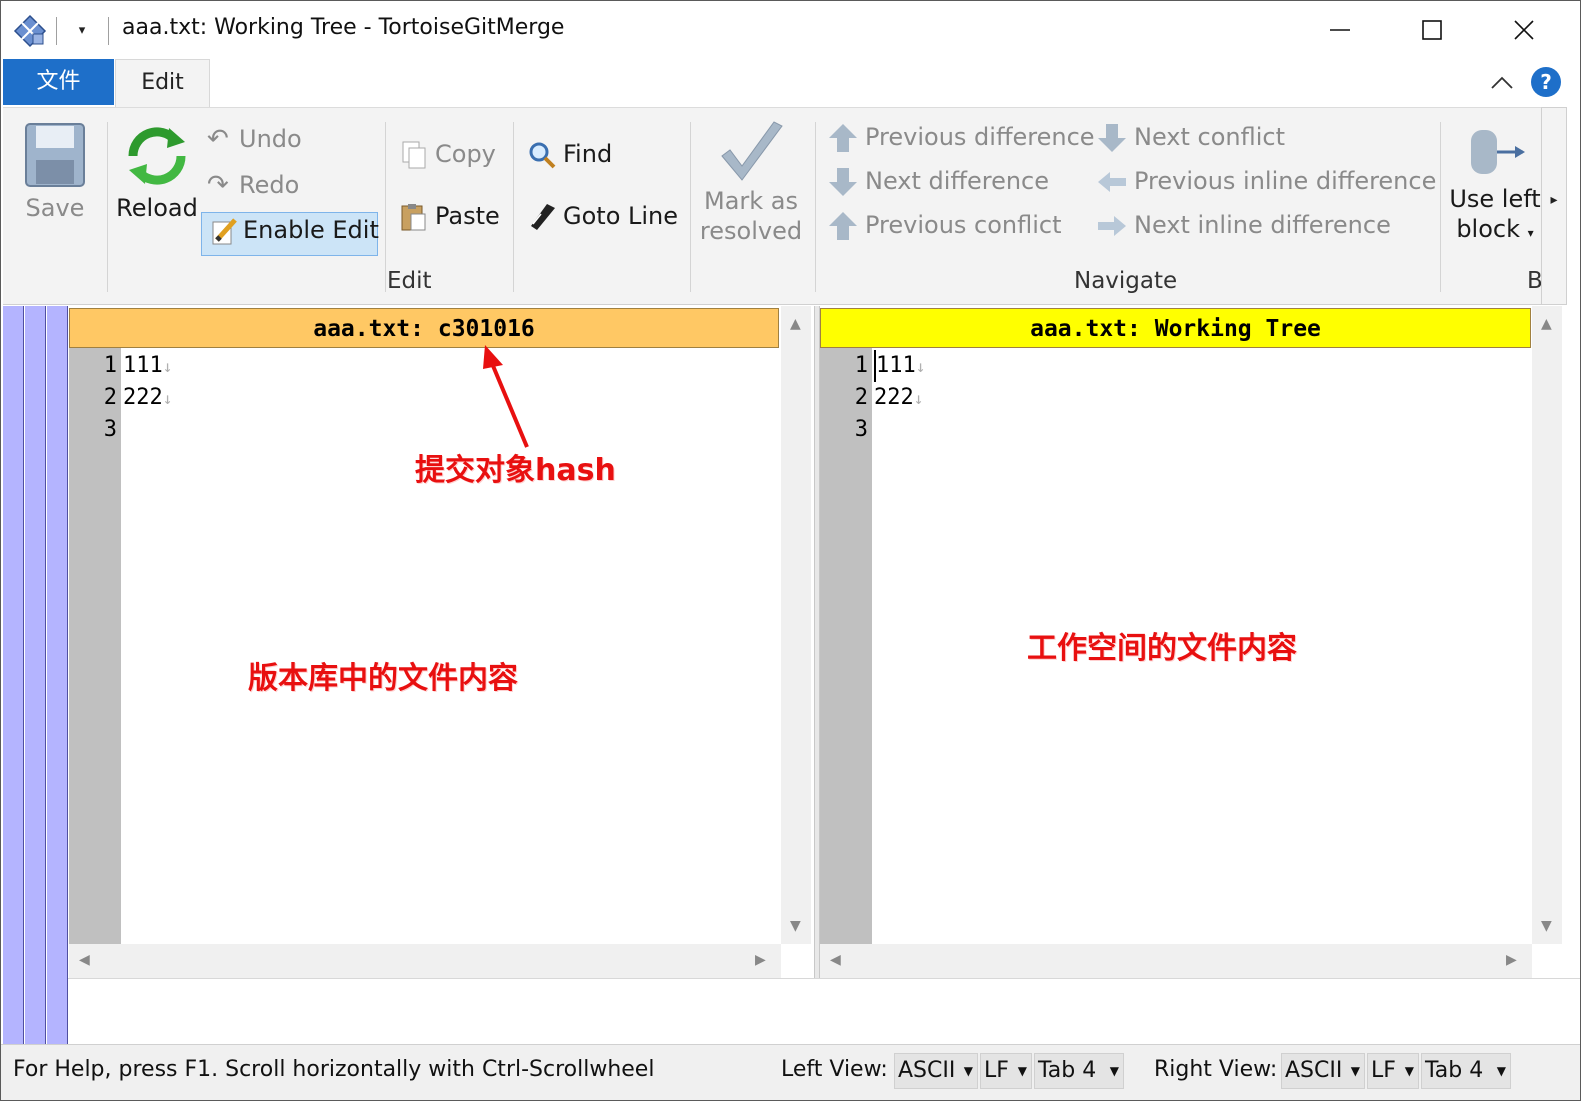  Describe the element at coordinates (1554, 206) in the screenshot. I see `ribbon-scroll-right-button: ▸` at that location.